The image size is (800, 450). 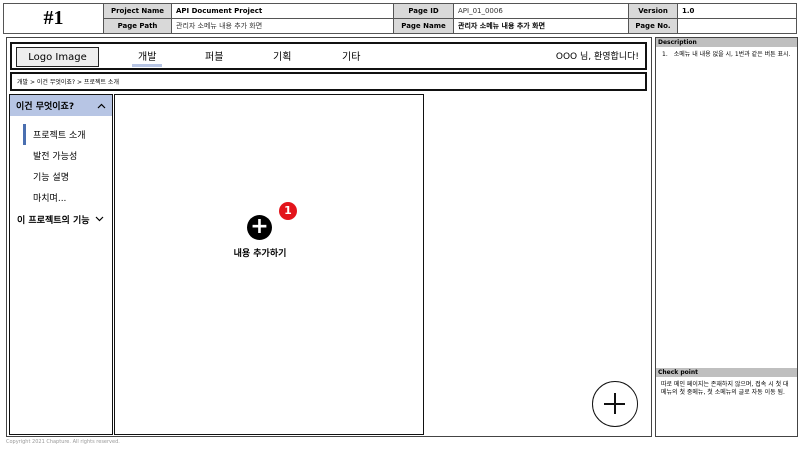 I want to click on nav-menu-etc: 기타, so click(x=351, y=57).